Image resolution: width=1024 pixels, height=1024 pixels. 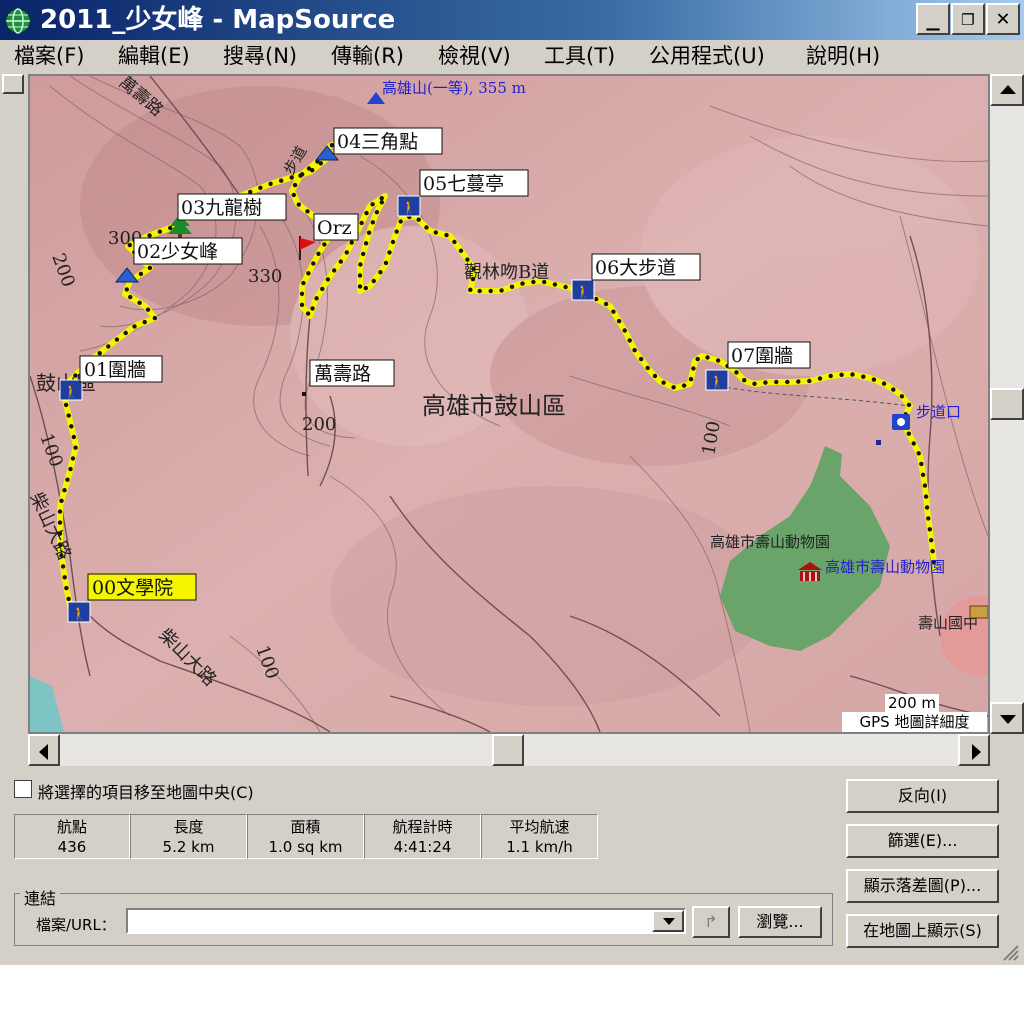 I want to click on close-button: ✕, so click(x=1003, y=19).